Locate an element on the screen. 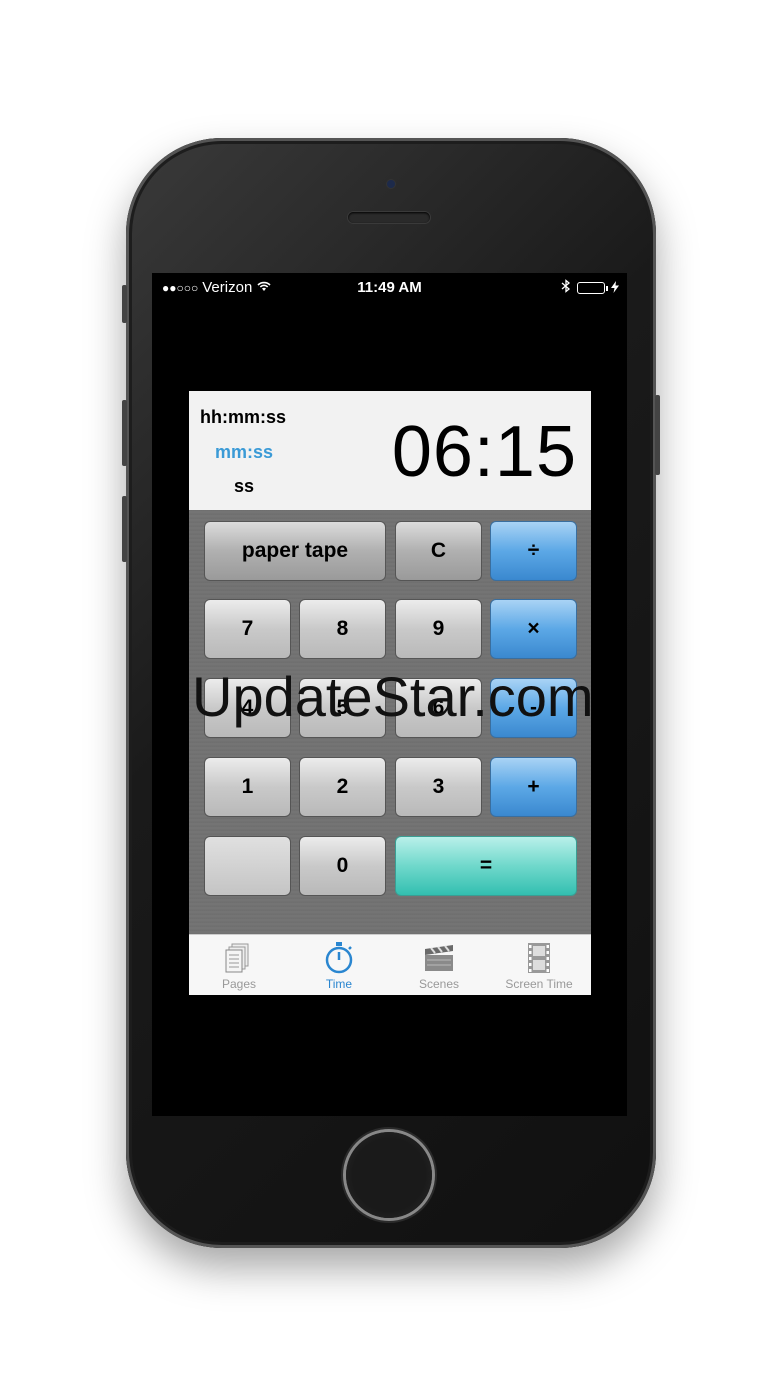  key-9: 9 is located at coordinates (438, 629).